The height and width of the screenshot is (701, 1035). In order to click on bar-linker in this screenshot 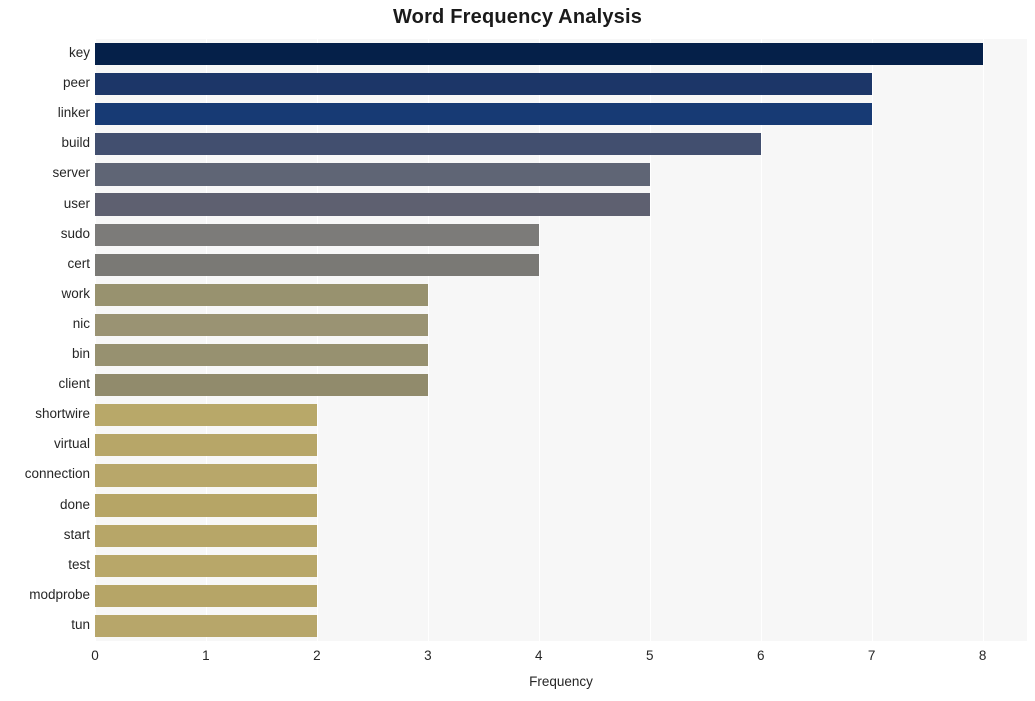, I will do `click(483, 114)`.